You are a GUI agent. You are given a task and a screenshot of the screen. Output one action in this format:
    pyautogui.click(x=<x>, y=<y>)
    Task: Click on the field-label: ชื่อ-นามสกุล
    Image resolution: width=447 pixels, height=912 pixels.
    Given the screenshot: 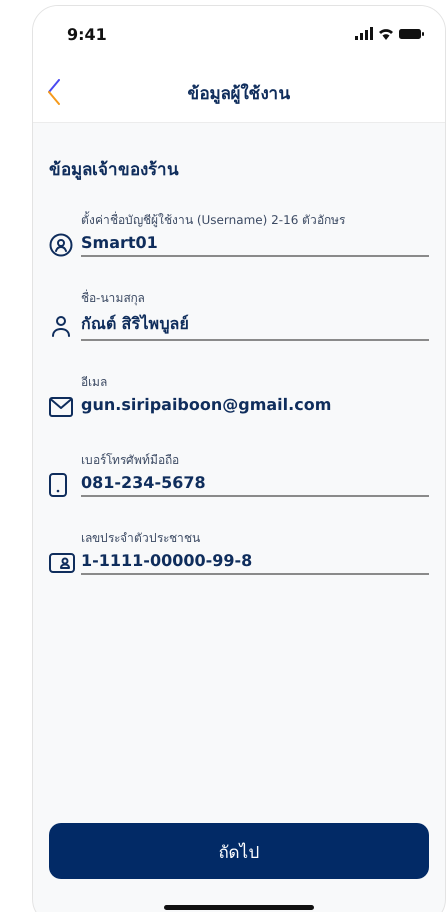 What is the action you would take?
    pyautogui.click(x=113, y=297)
    